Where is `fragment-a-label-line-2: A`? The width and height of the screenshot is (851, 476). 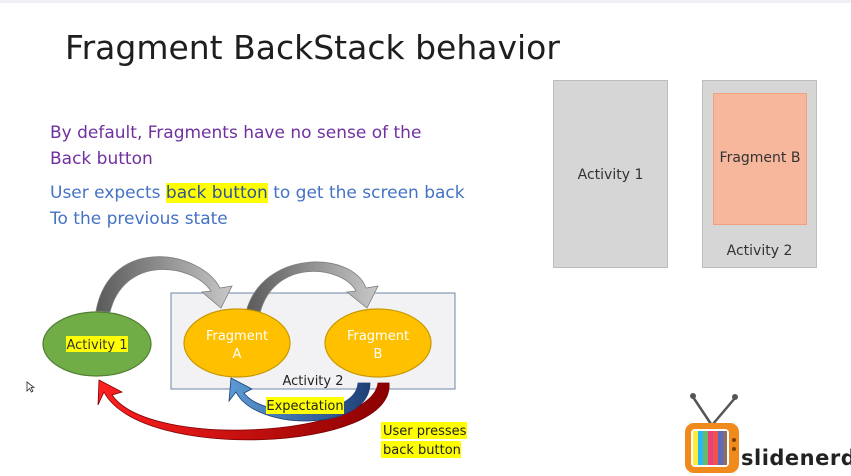 fragment-a-label-line-2: A is located at coordinates (237, 354).